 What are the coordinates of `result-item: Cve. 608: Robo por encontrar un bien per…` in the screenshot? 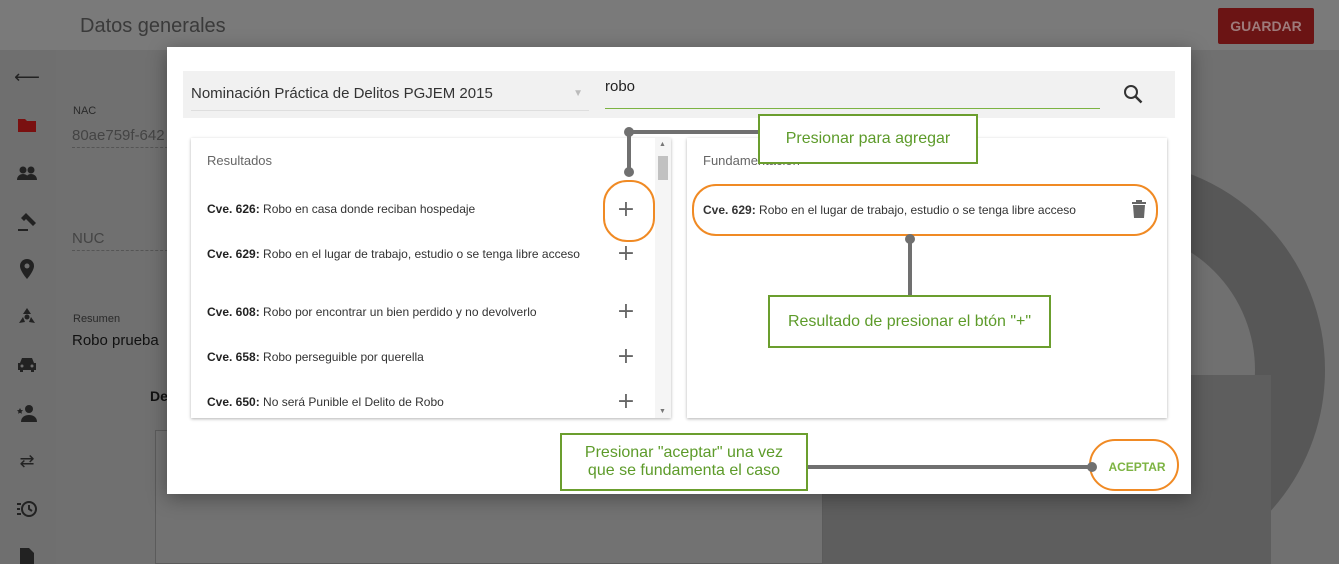 It's located at (427, 312).